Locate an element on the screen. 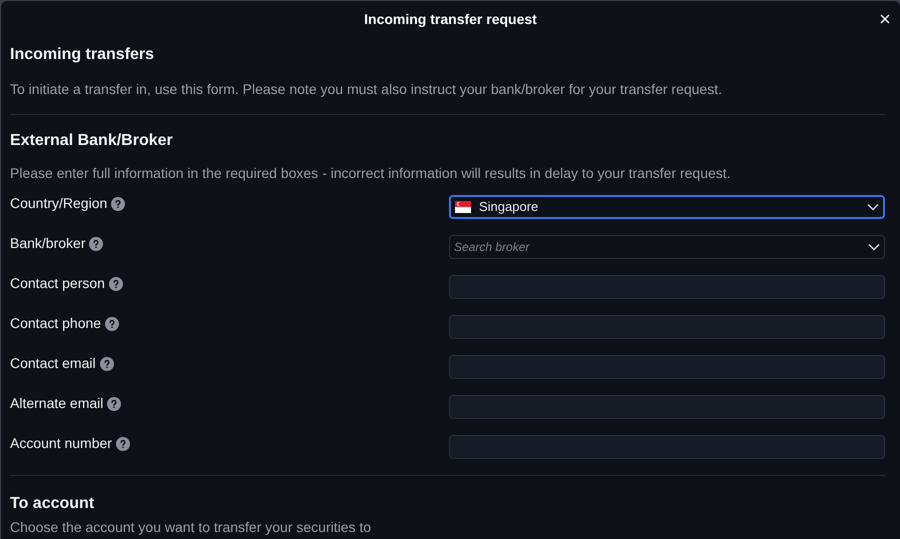 Image resolution: width=900 pixels, height=539 pixels. field-label: Country/Region is located at coordinates (59, 203).